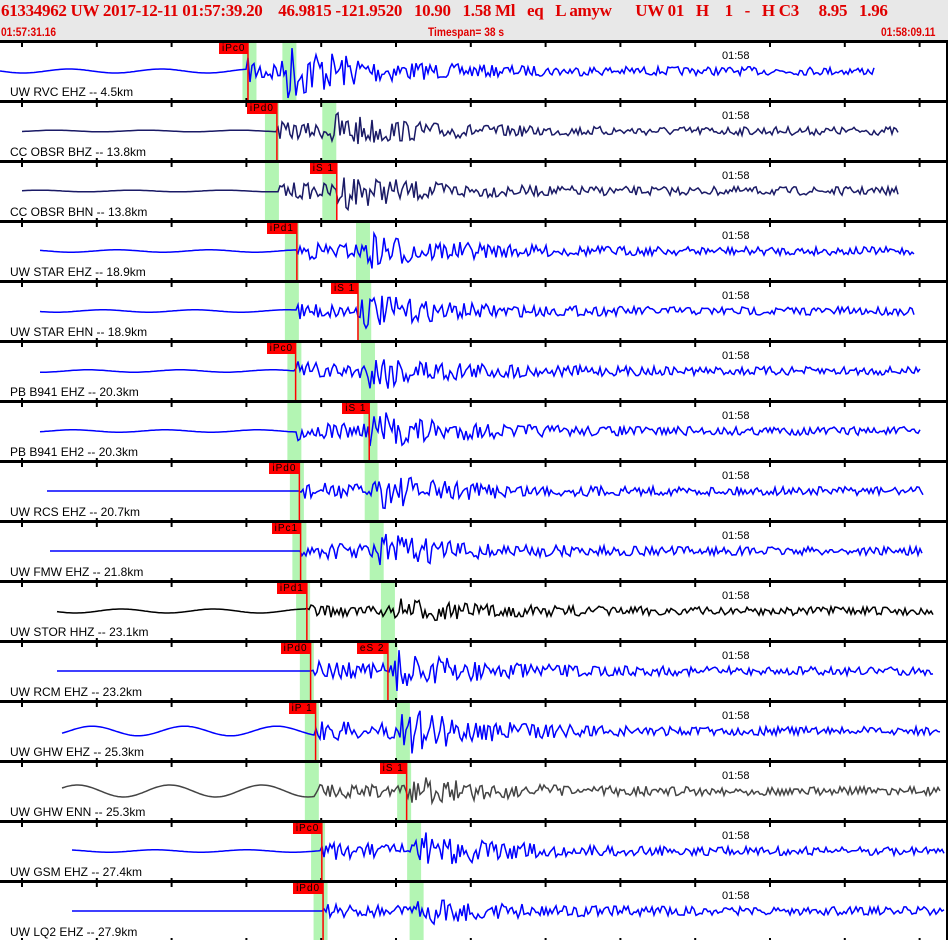 This screenshot has width=948, height=940. Describe the element at coordinates (74, 932) in the screenshot. I see `channel-label: UW LQ2 EHZ -- 27.9km` at that location.